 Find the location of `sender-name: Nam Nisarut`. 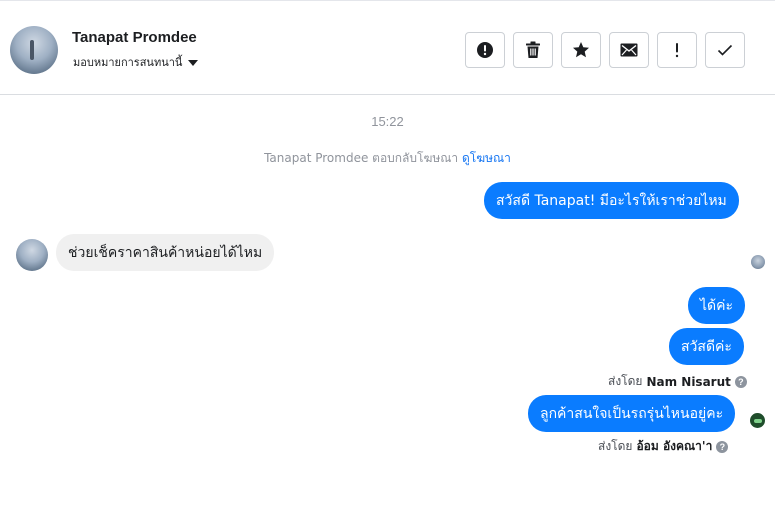

sender-name: Nam Nisarut is located at coordinates (688, 381).